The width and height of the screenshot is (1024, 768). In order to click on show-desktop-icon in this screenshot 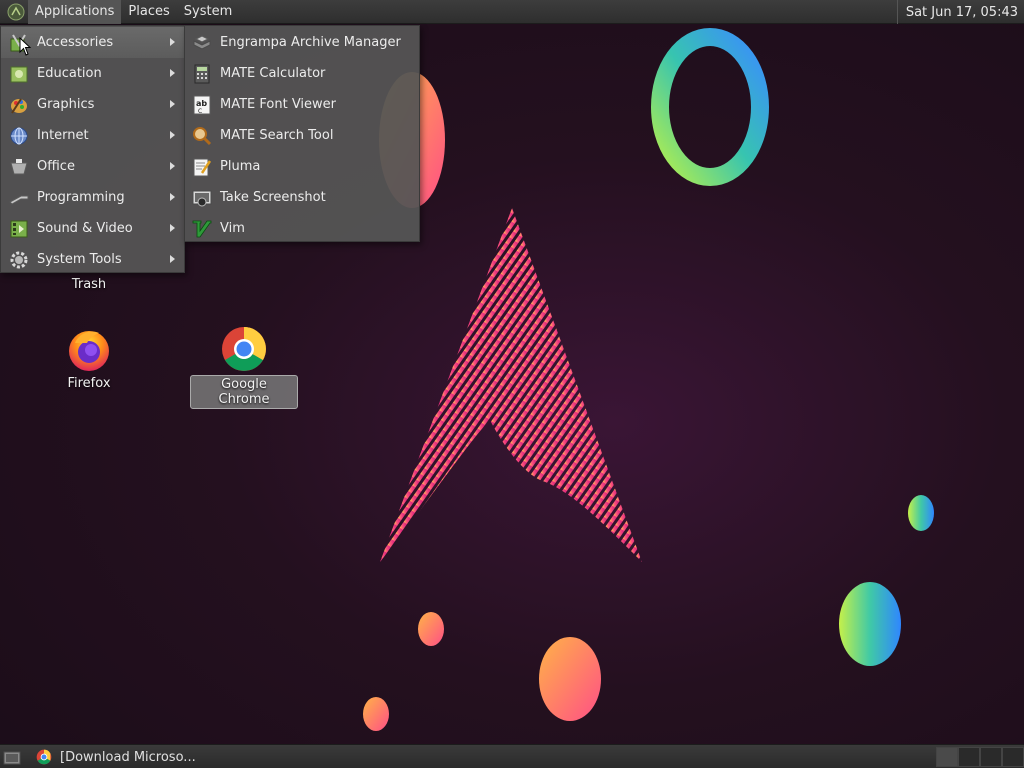, I will do `click(12, 757)`.